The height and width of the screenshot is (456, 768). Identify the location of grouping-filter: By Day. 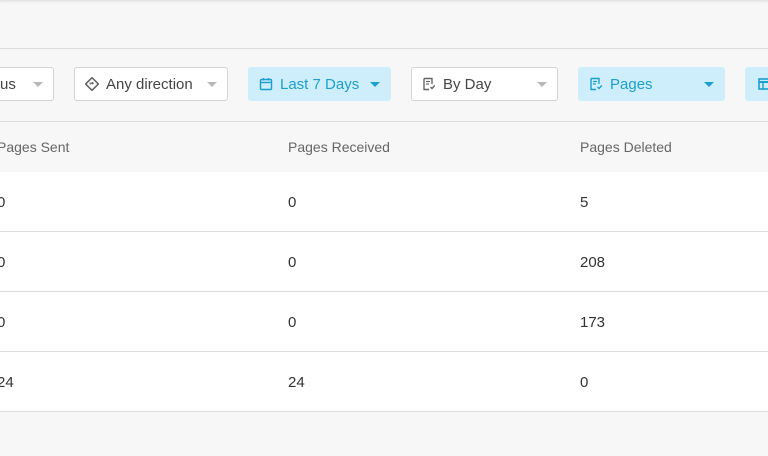
(484, 84).